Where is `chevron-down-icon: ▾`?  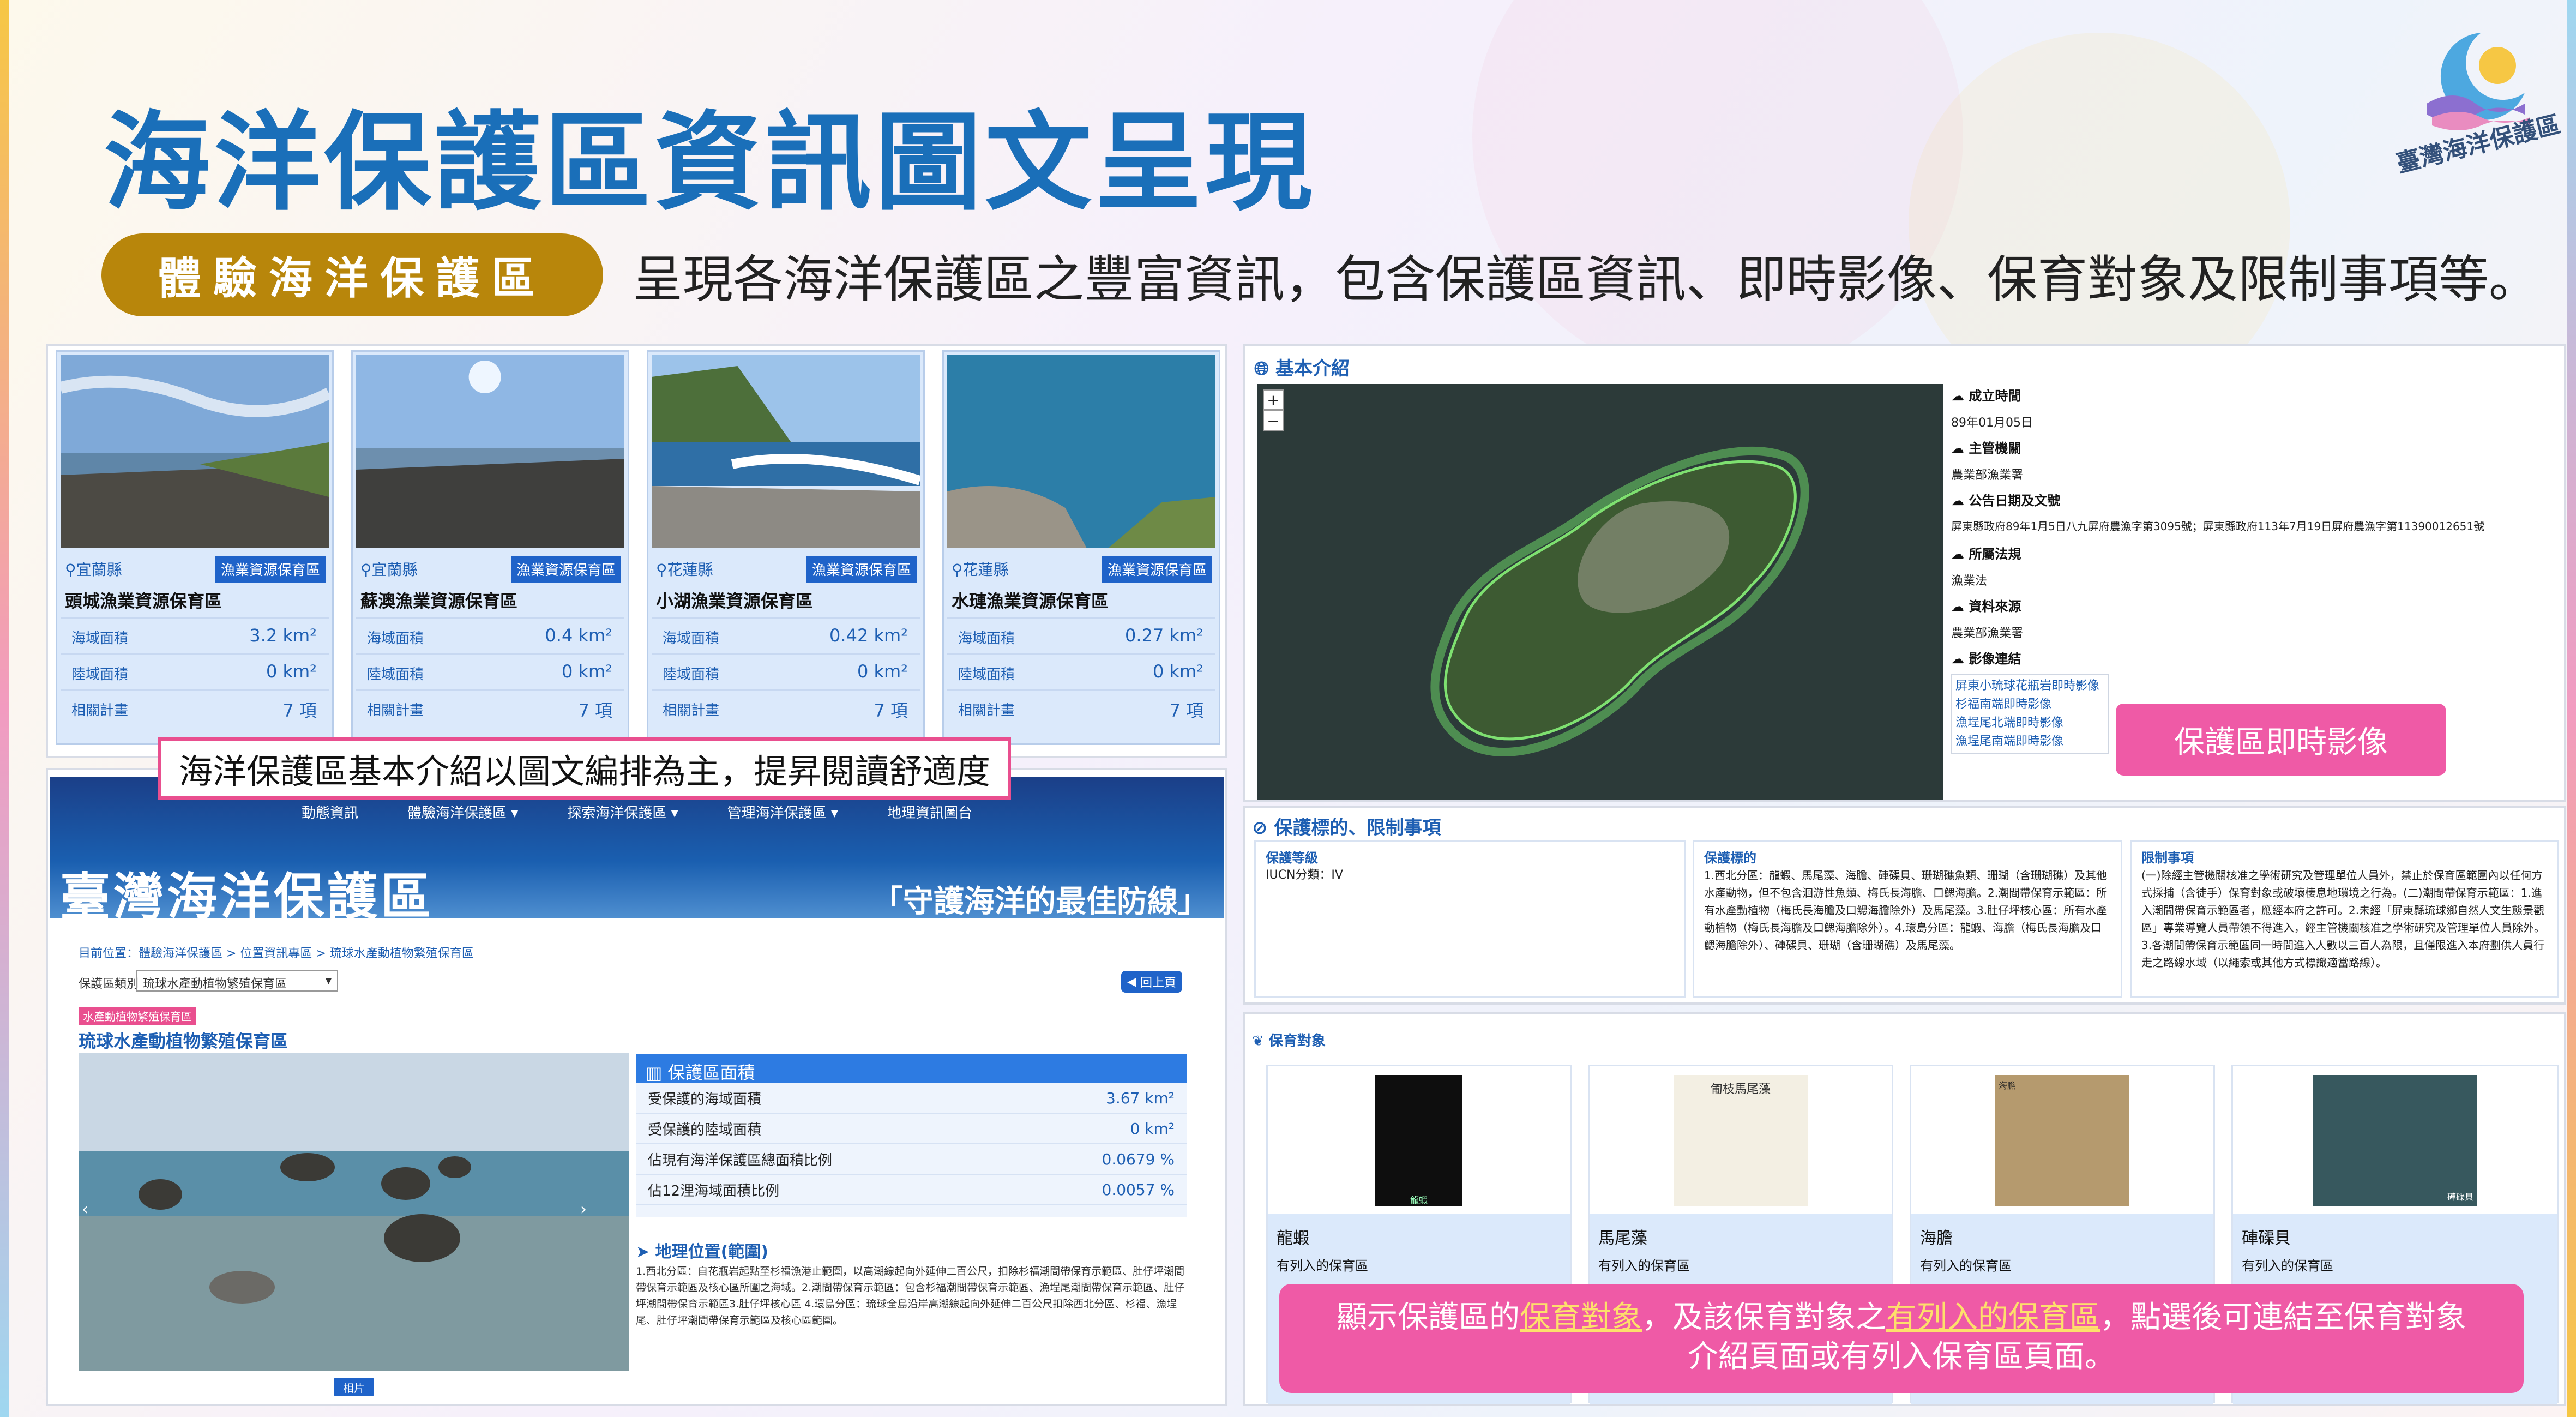 chevron-down-icon: ▾ is located at coordinates (328, 981).